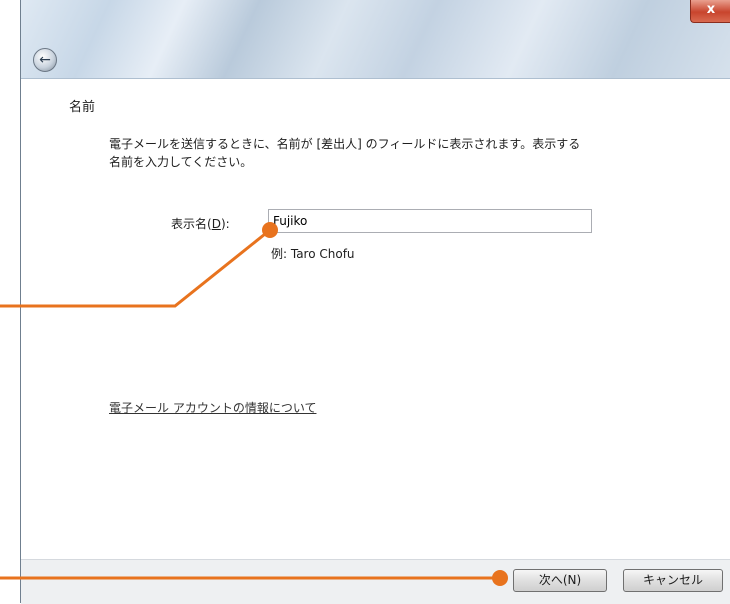 The height and width of the screenshot is (604, 730). I want to click on display-name-input, so click(430, 221).